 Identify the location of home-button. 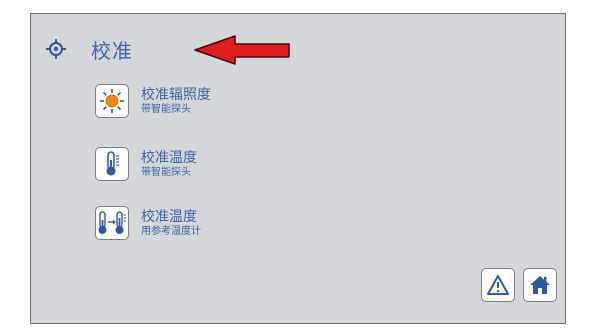
(540, 285).